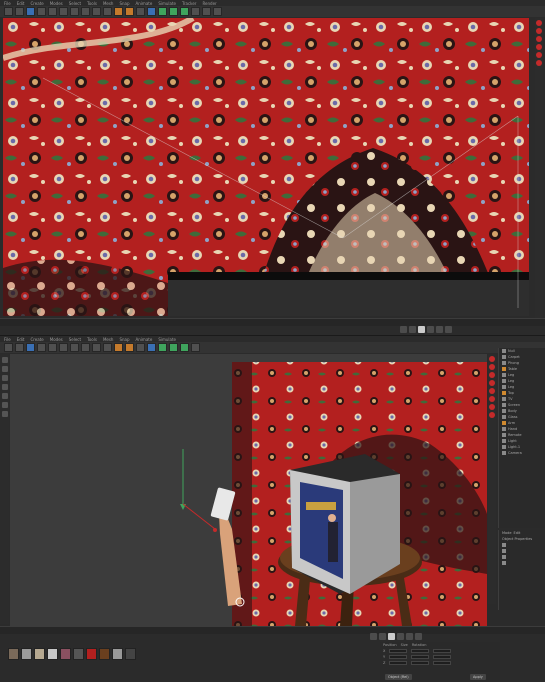 This screenshot has height=682, width=545. Describe the element at coordinates (92, 339) in the screenshot. I see `menu-item: Tools` at that location.